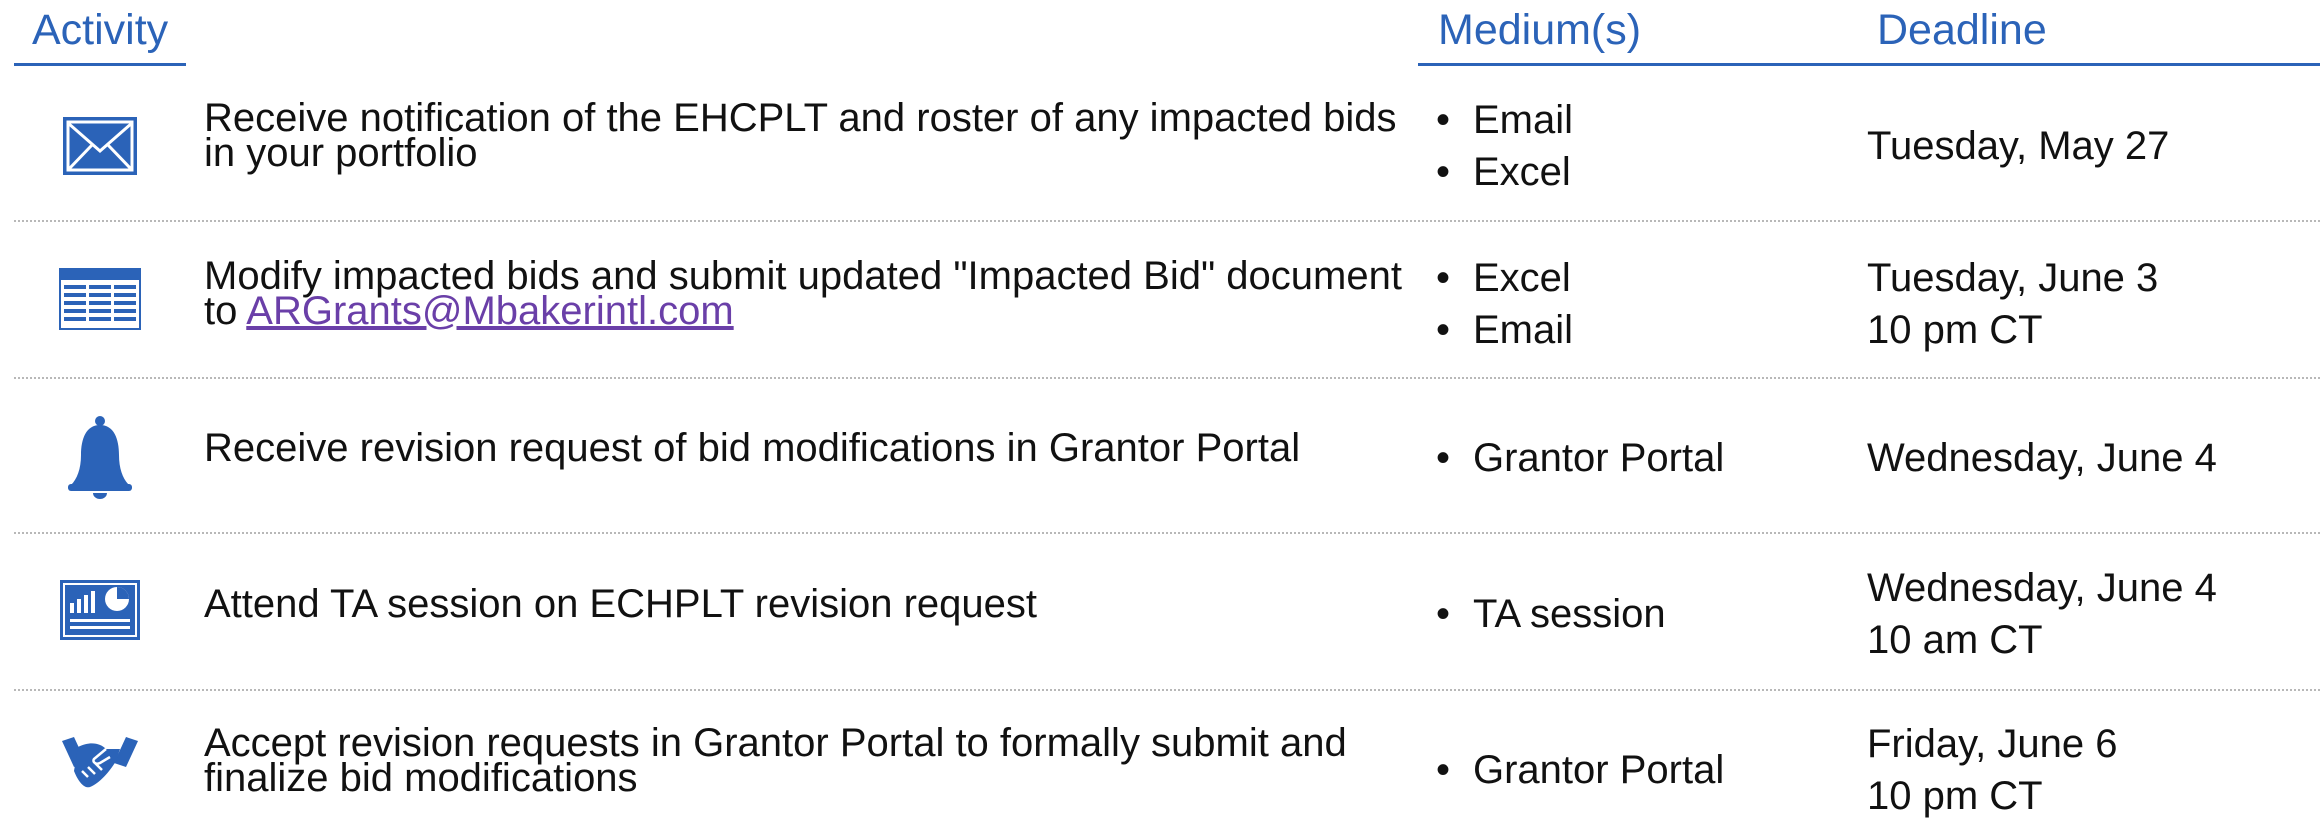 Image resolution: width=2320 pixels, height=822 pixels. Describe the element at coordinates (2013, 278) in the screenshot. I see `deadline-line: Tuesday, June 3` at that location.